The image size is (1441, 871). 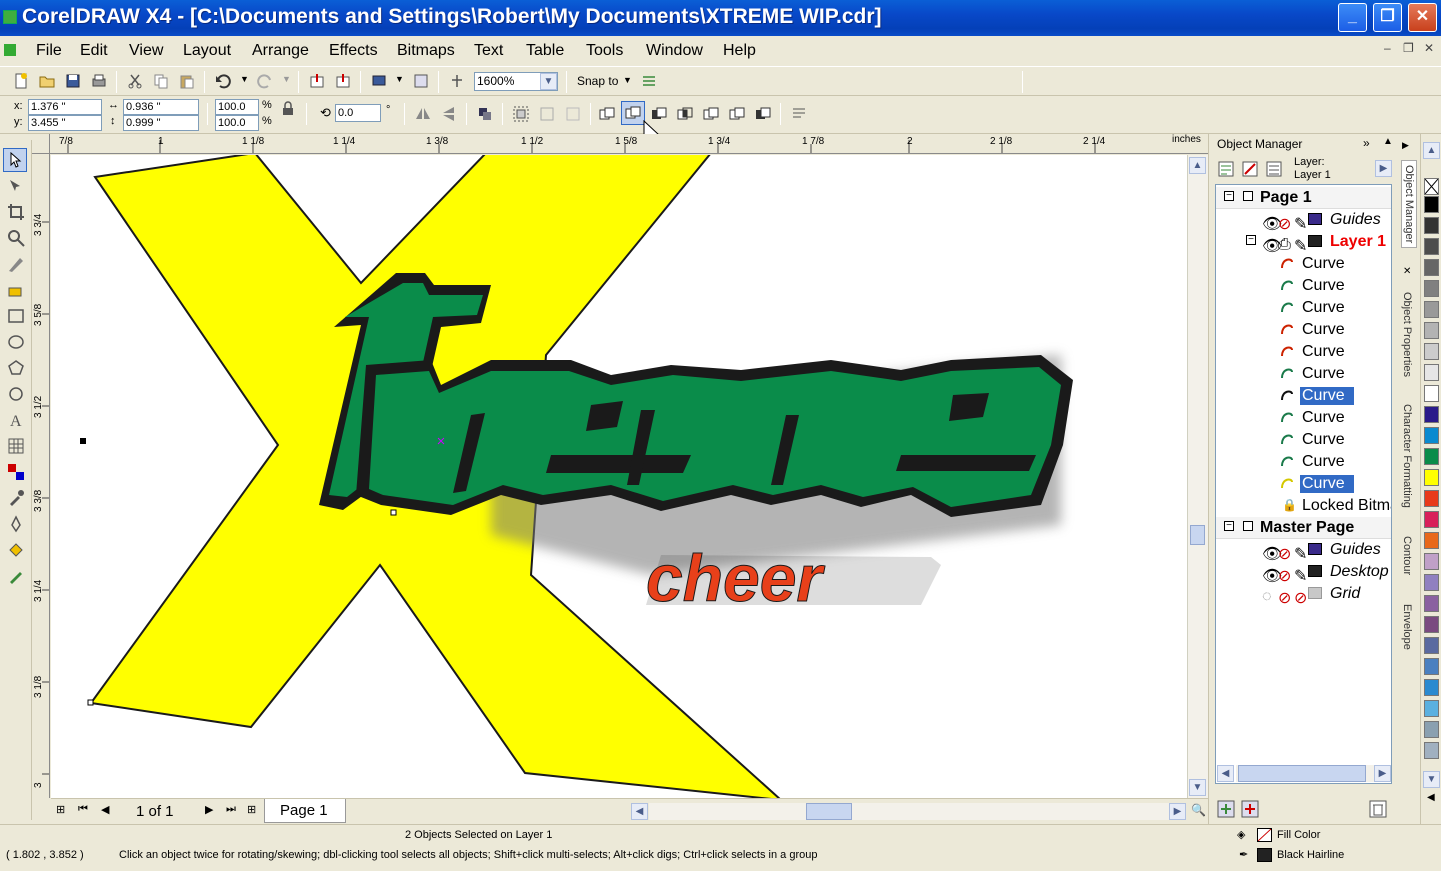 I want to click on eye-icon: 👁, so click(x=1272, y=245).